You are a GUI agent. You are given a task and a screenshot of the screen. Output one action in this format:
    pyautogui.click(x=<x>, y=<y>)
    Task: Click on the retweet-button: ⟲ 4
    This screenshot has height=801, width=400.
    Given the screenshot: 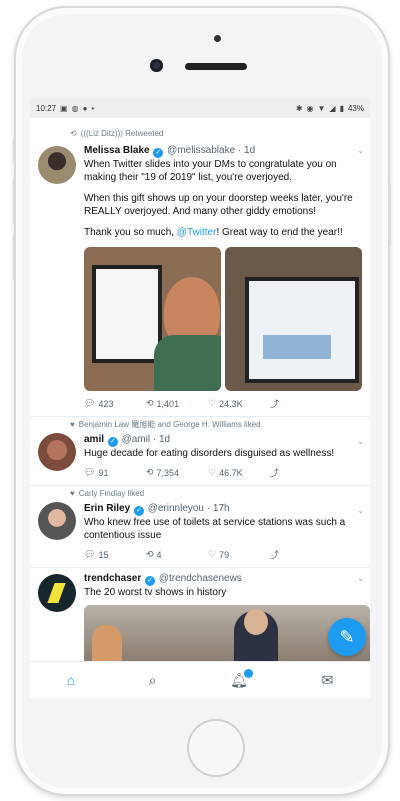 What is the action you would take?
    pyautogui.click(x=177, y=554)
    